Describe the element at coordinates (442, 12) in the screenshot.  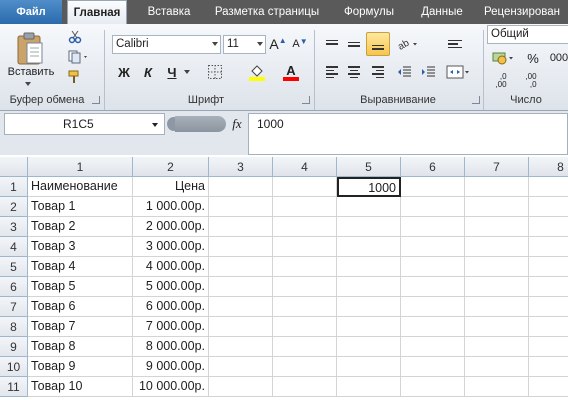
I see `tab-data: Данные` at that location.